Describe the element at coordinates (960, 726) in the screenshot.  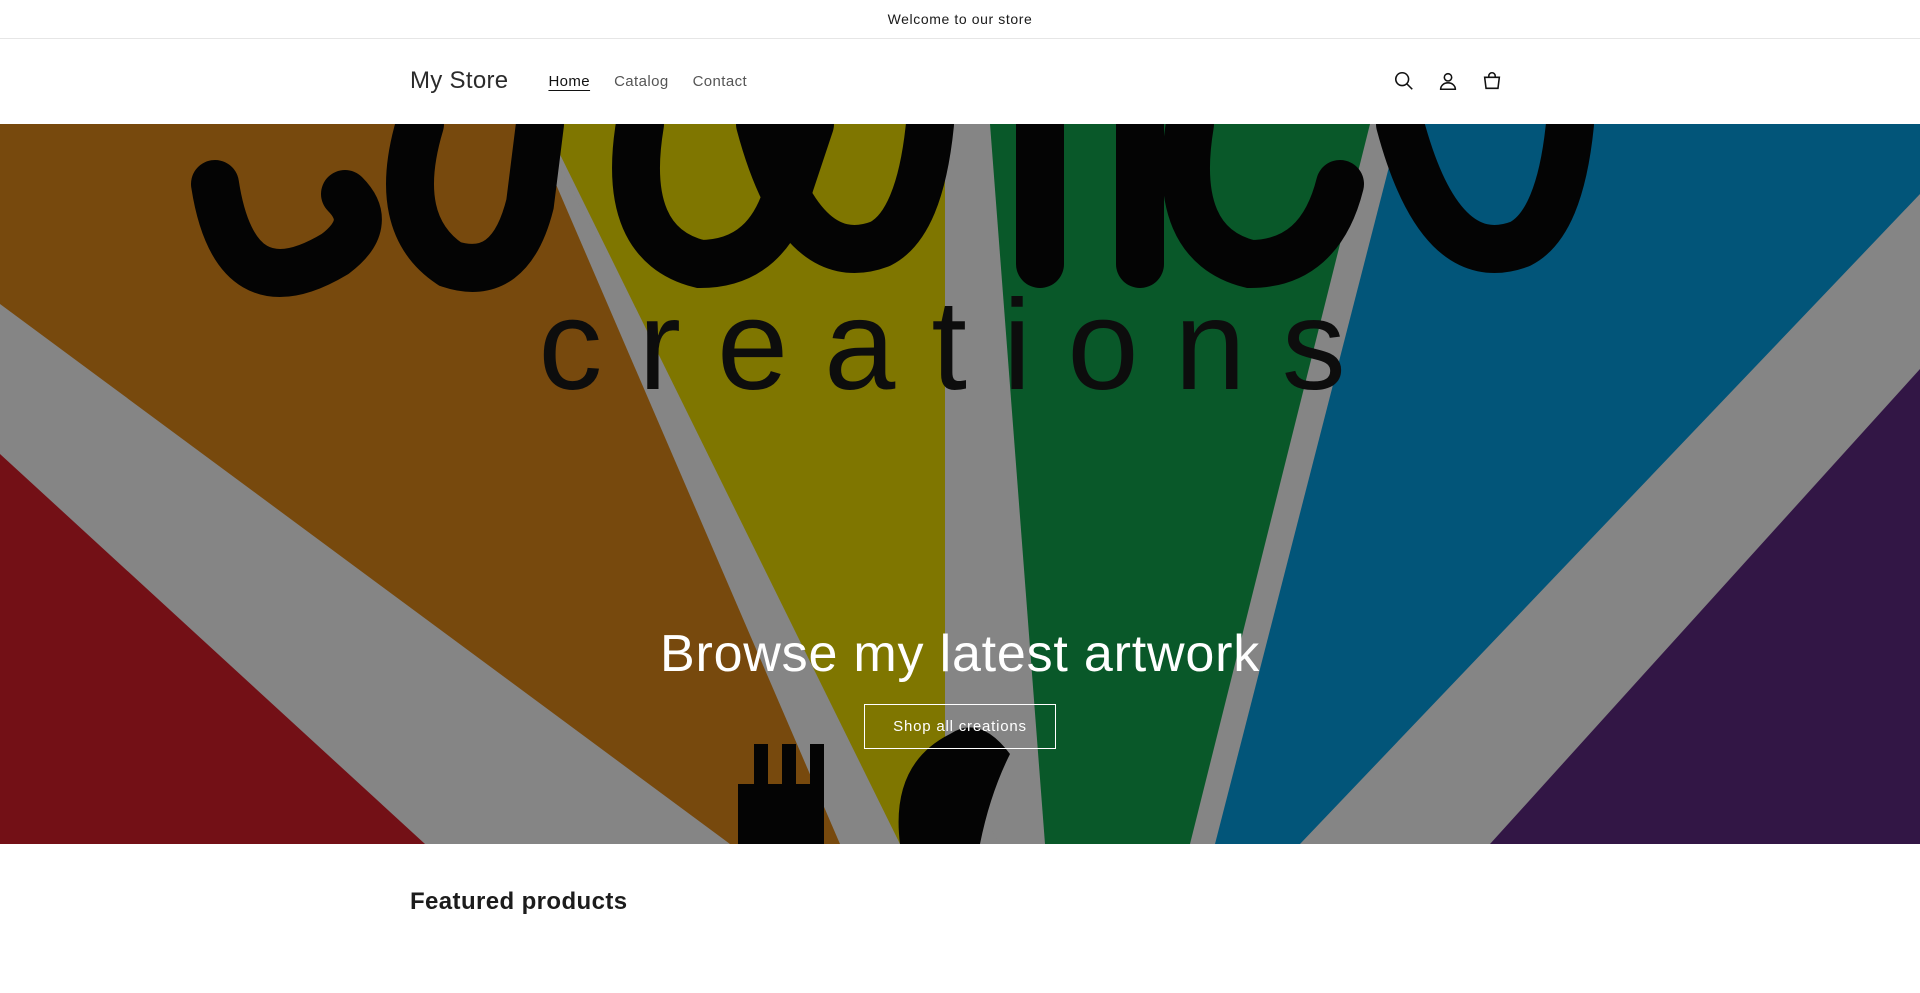
I see `shop-all-button: Shop all creations` at that location.